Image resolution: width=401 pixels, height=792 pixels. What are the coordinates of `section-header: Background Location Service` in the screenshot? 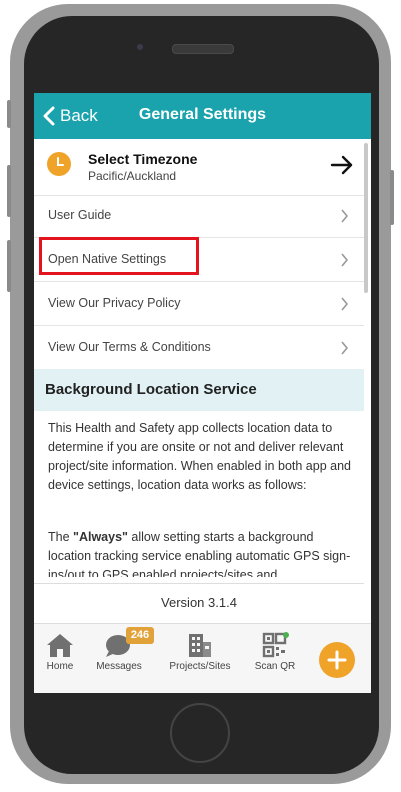 It's located at (199, 390).